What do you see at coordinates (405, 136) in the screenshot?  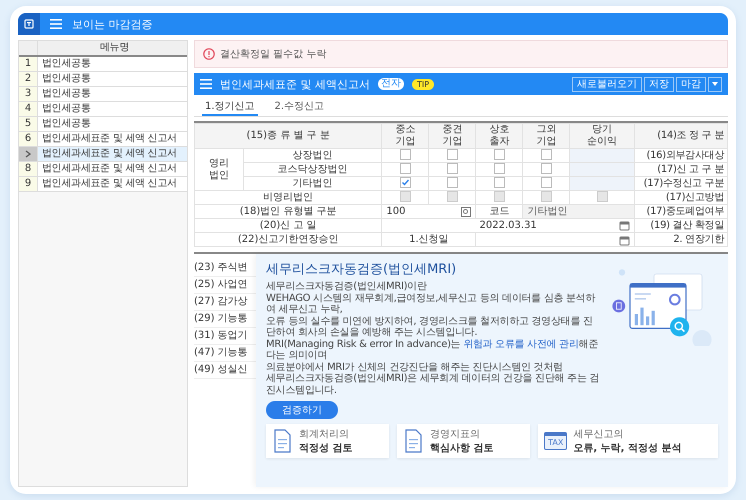 I see `column-header: 중소 기업` at bounding box center [405, 136].